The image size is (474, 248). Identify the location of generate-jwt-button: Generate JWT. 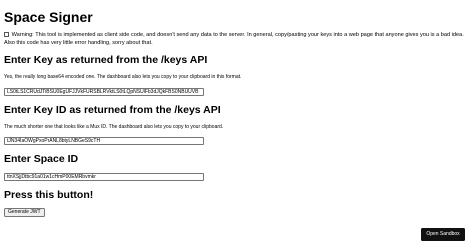
(24, 212).